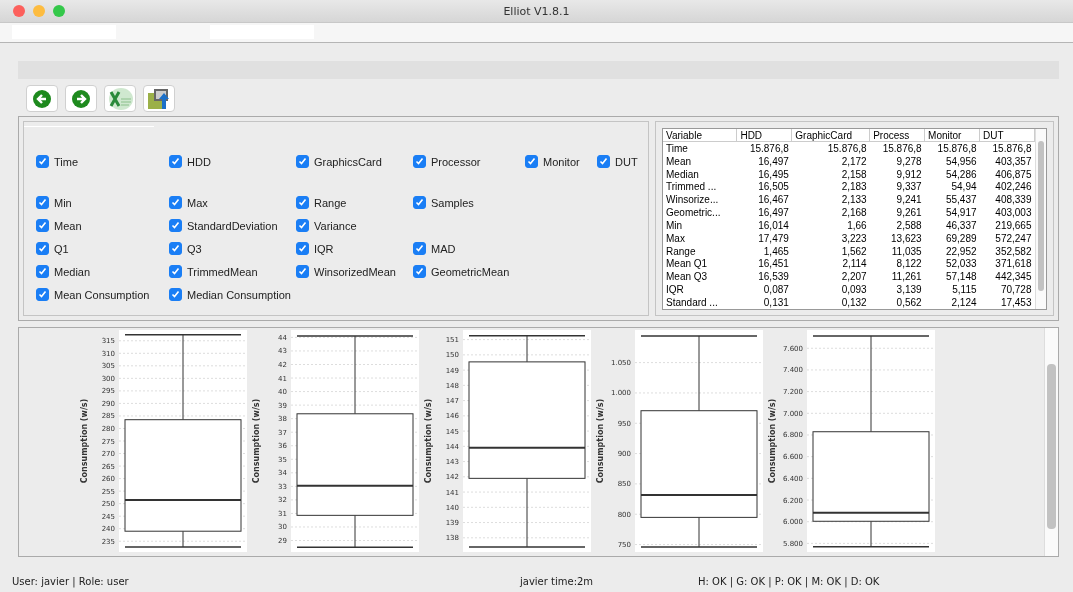 Image resolution: width=1073 pixels, height=592 pixels. I want to click on statistic-checkbox: Mean, so click(102, 225).